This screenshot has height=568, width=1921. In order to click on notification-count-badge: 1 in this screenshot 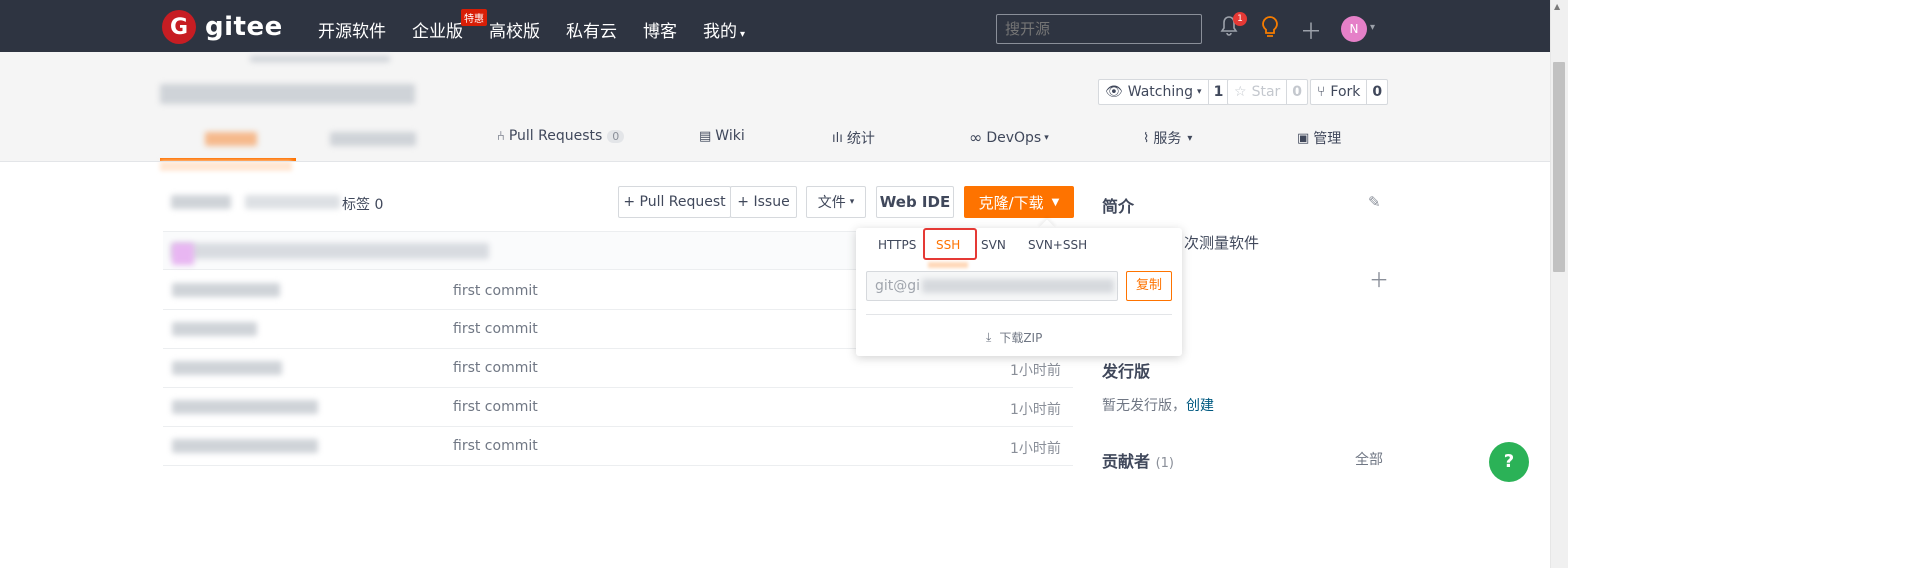, I will do `click(1240, 19)`.